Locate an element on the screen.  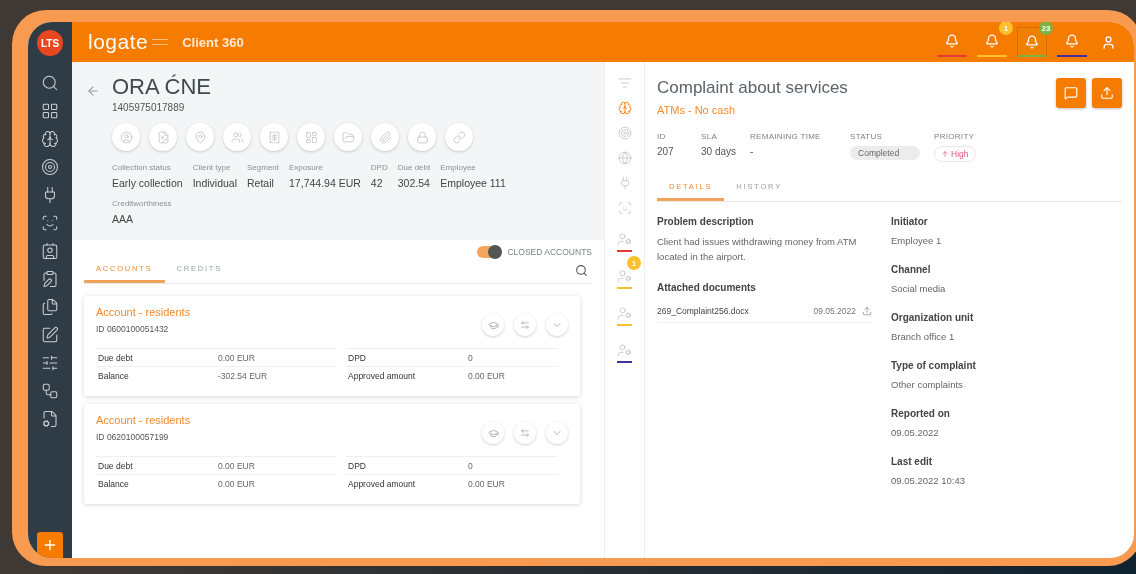
comment-icon is located at coordinates (1071, 93).